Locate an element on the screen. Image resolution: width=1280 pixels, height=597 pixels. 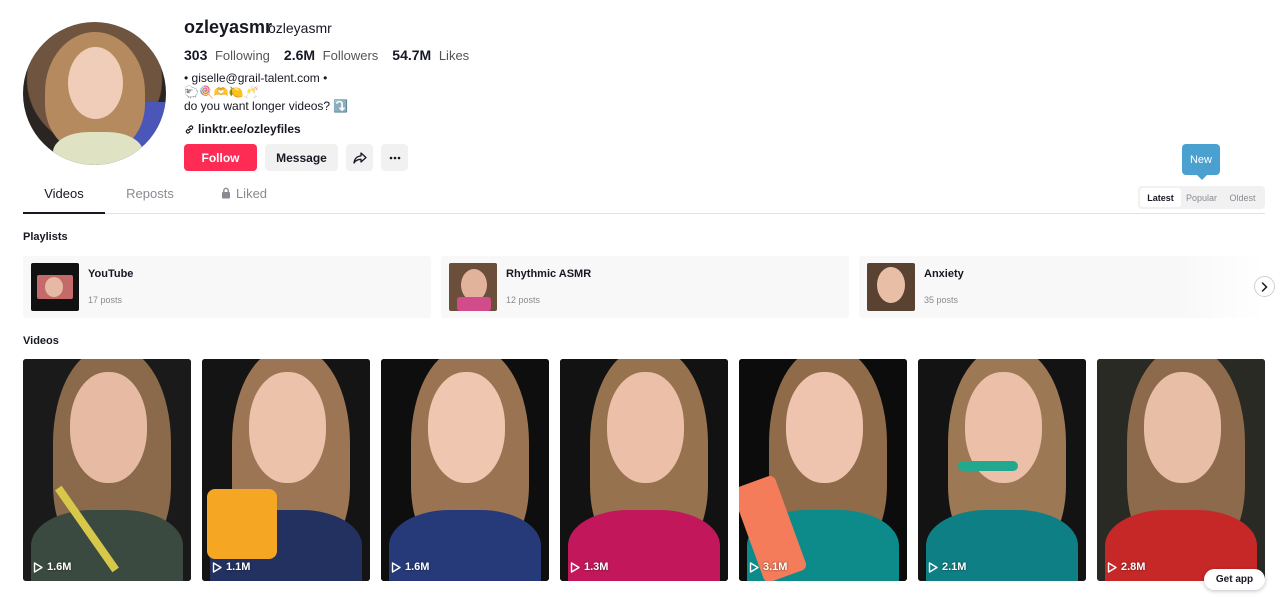
stat-likes: 54.7M Likes is located at coordinates (430, 55).